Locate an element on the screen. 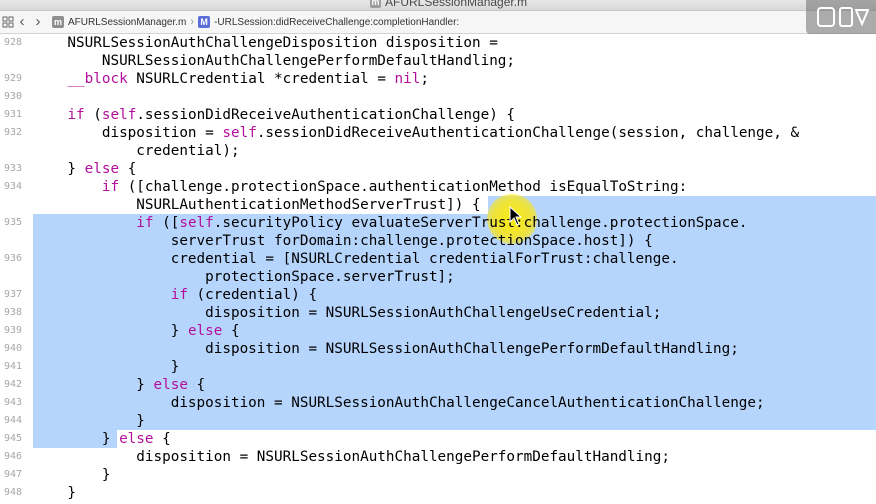 This screenshot has height=504, width=876. line-number: 929 is located at coordinates (12, 78).